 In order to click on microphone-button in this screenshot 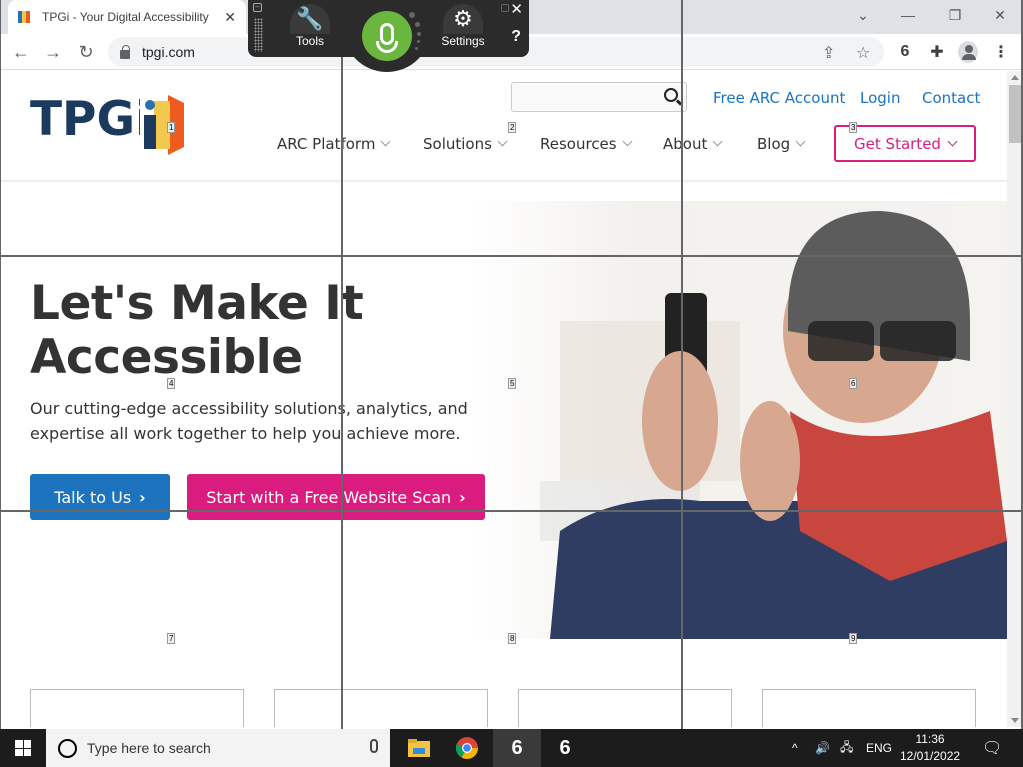, I will do `click(387, 36)`.